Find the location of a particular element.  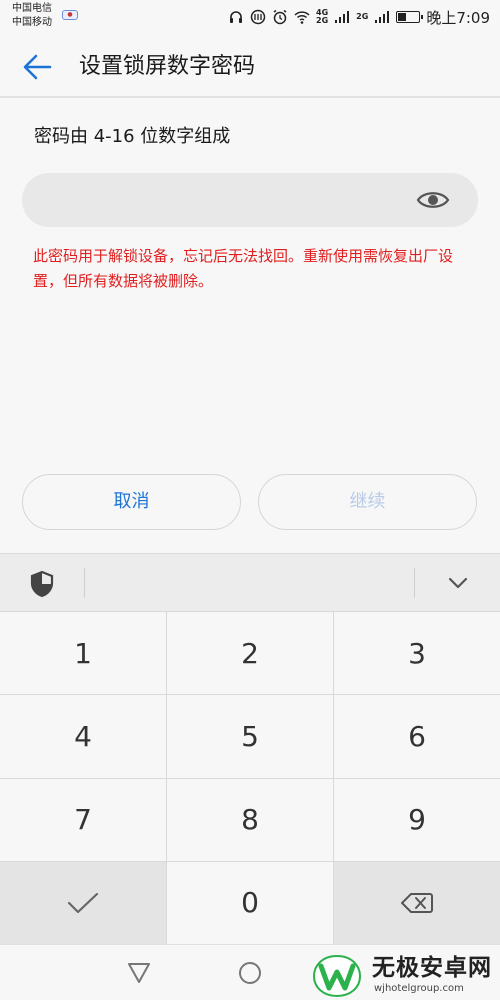

carrier-info: 中国电信 中国移动 is located at coordinates (32, 16).